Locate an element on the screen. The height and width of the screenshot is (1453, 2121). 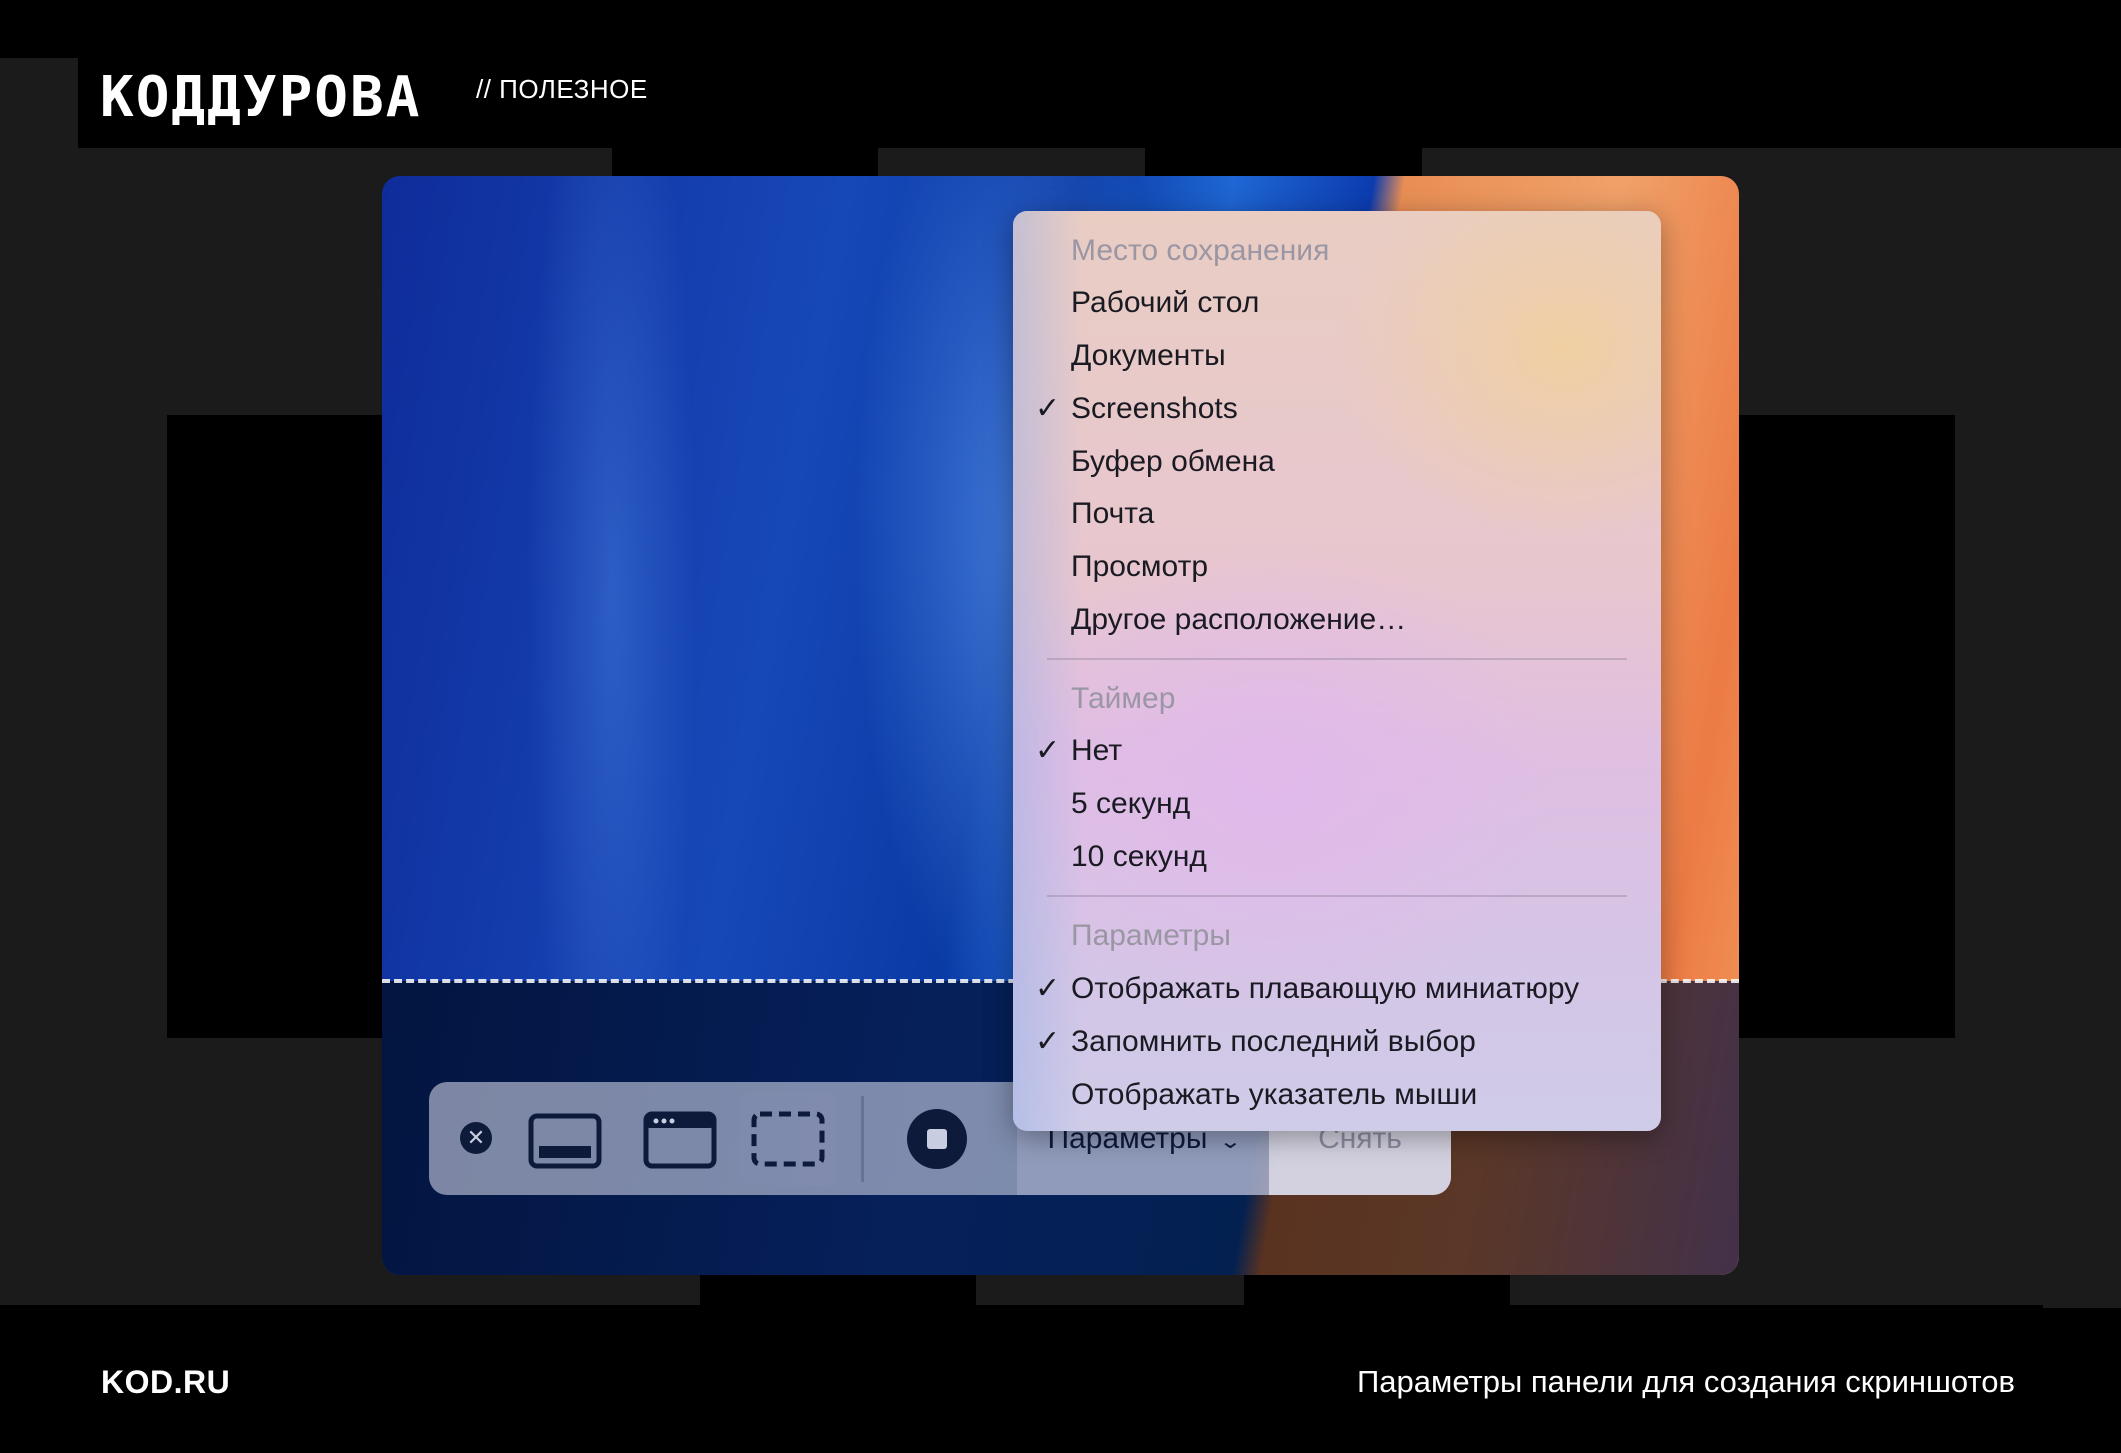
screen-icon is located at coordinates (565, 1141).